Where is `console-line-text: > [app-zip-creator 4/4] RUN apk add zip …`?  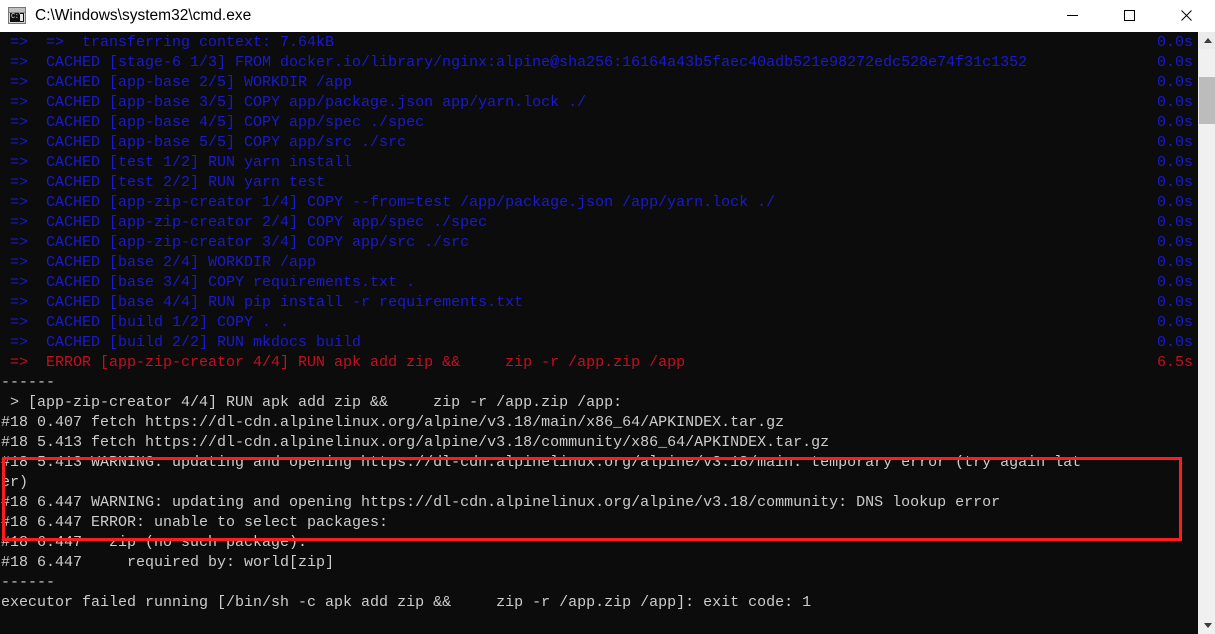 console-line-text: > [app-zip-creator 4/4] RUN apk add zip … is located at coordinates (312, 402).